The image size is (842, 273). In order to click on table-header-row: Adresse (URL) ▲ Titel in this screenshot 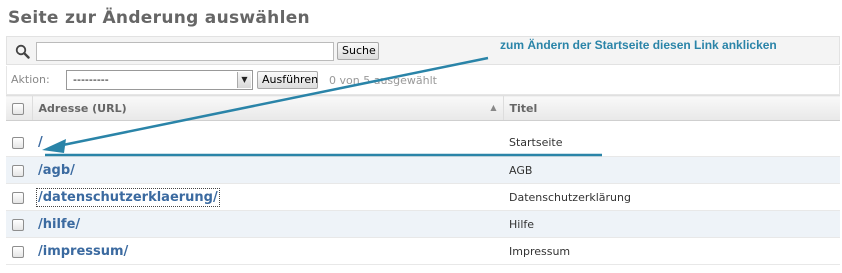, I will do `click(423, 108)`.